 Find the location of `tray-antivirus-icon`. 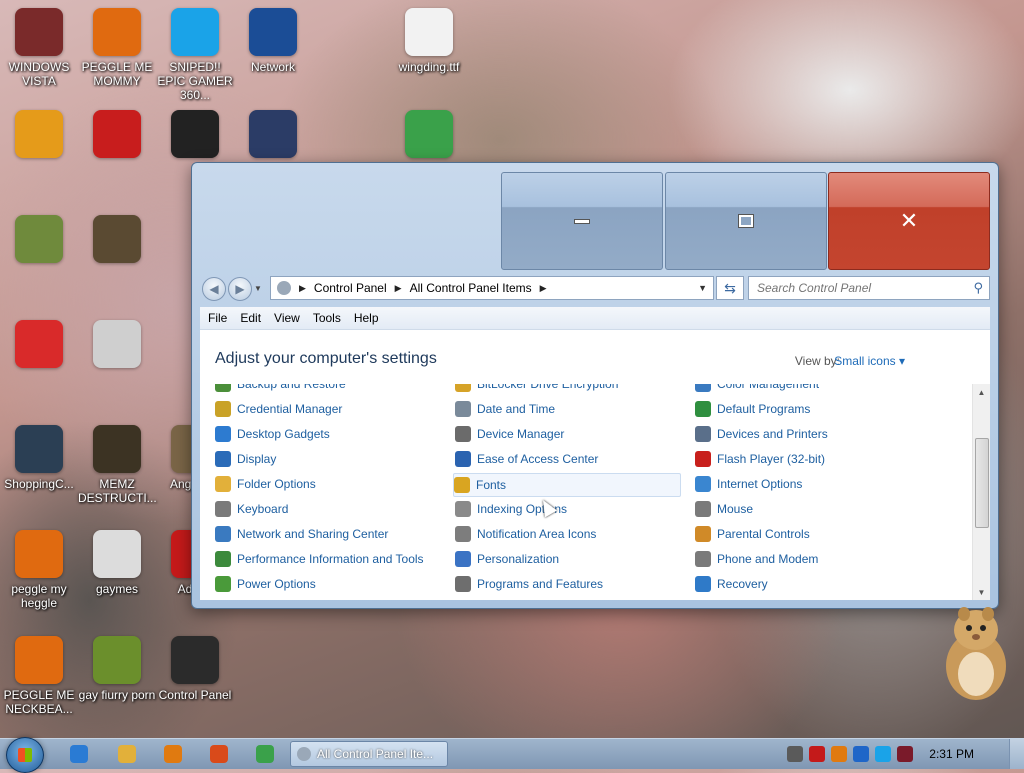

tray-antivirus-icon is located at coordinates (817, 754).